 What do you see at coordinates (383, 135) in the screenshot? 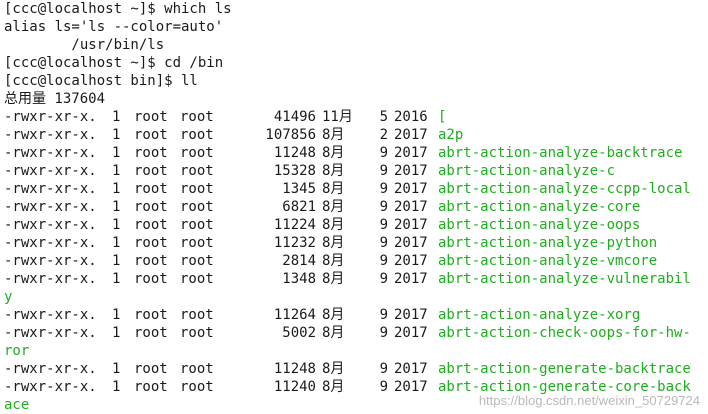
I see `day-cell: 2` at bounding box center [383, 135].